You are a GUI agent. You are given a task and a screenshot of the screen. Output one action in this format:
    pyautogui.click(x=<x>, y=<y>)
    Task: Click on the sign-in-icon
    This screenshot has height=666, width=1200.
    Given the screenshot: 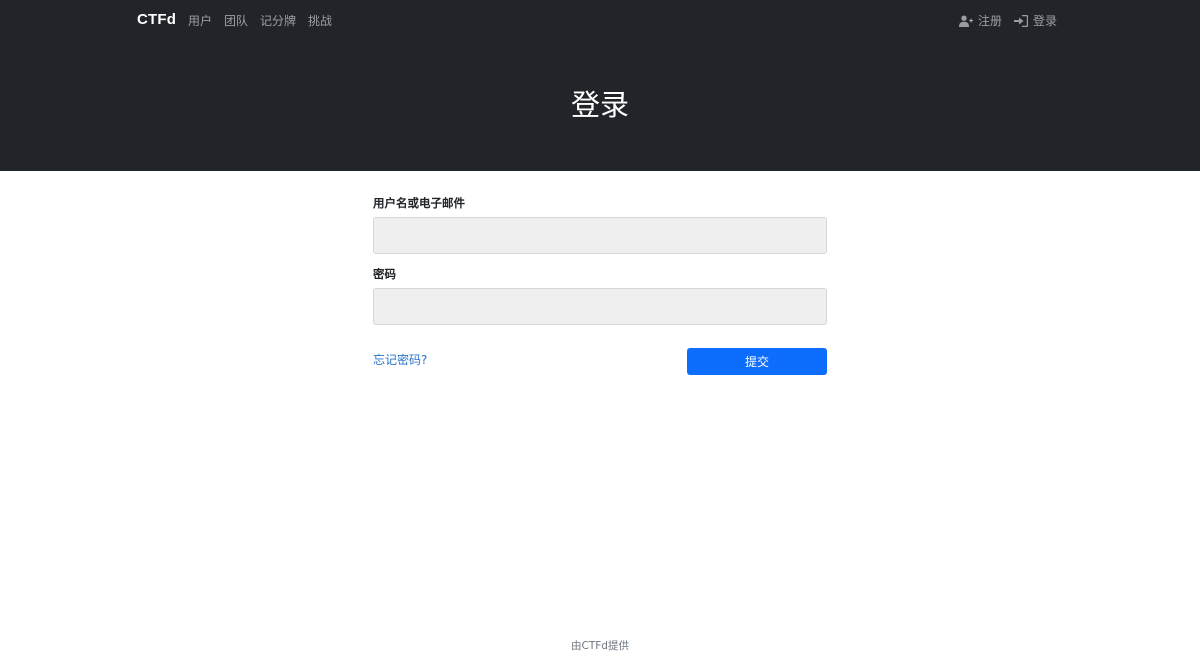 What is the action you would take?
    pyautogui.click(x=1020, y=20)
    